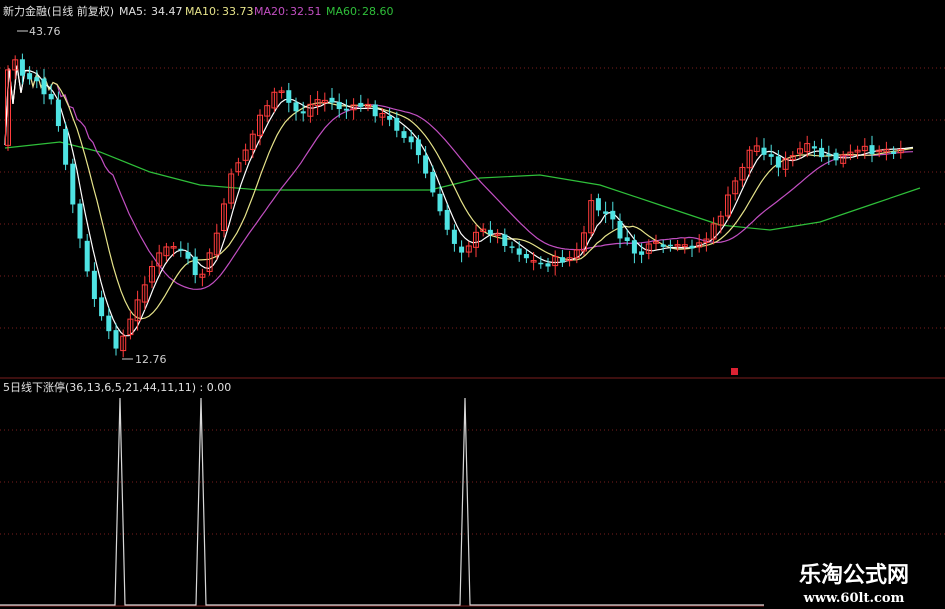 This screenshot has width=945, height=609. I want to click on ma20-value: 32.51, so click(306, 11).